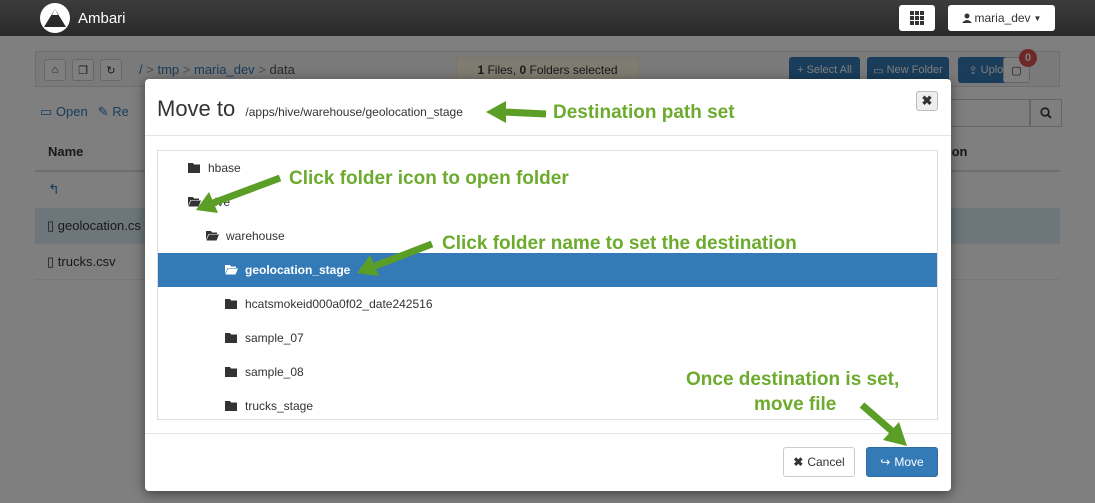 This screenshot has height=503, width=1095. Describe the element at coordinates (795, 404) in the screenshot. I see `annotation-move-line2: move file` at that location.